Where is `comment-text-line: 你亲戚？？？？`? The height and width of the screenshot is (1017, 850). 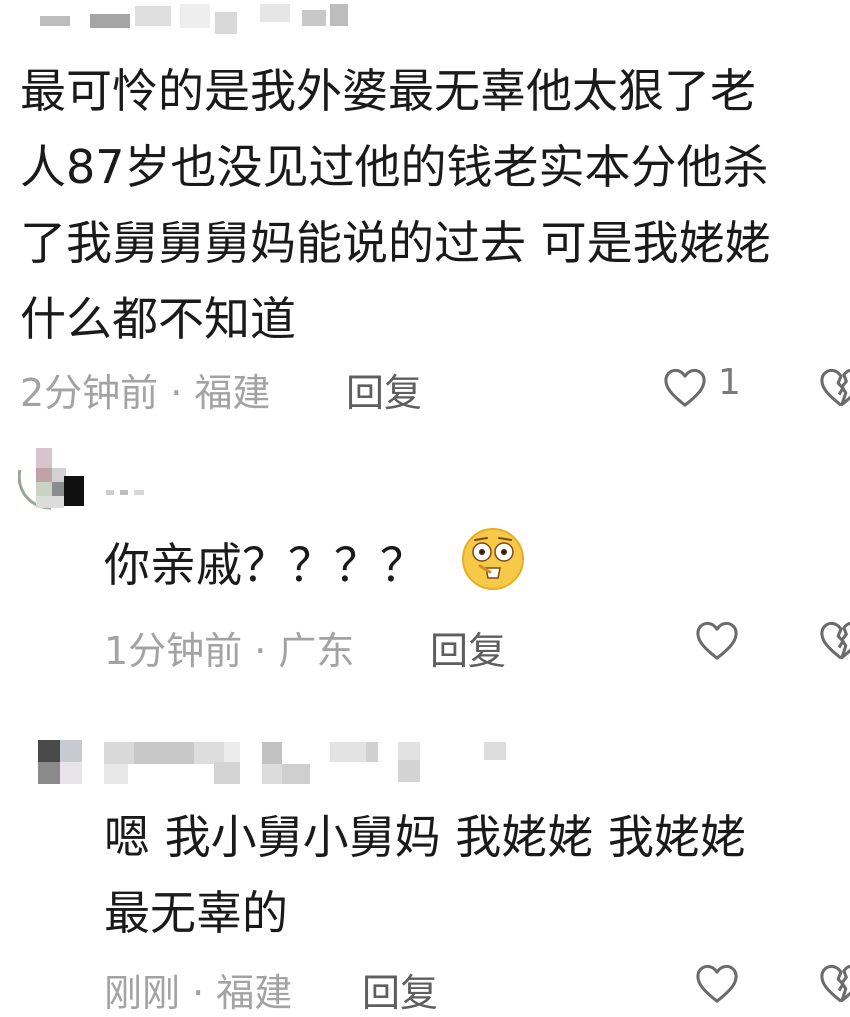 comment-text-line: 你亲戚？？？？ is located at coordinates (265, 565).